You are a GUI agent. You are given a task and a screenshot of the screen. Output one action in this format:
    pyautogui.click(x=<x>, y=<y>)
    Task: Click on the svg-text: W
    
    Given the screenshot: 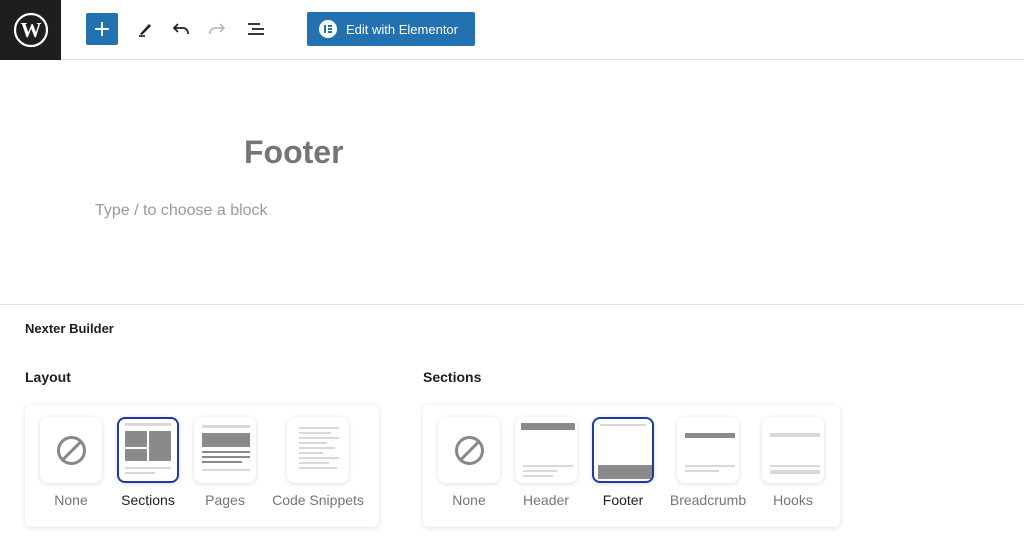 What is the action you would take?
    pyautogui.click(x=30, y=30)
    